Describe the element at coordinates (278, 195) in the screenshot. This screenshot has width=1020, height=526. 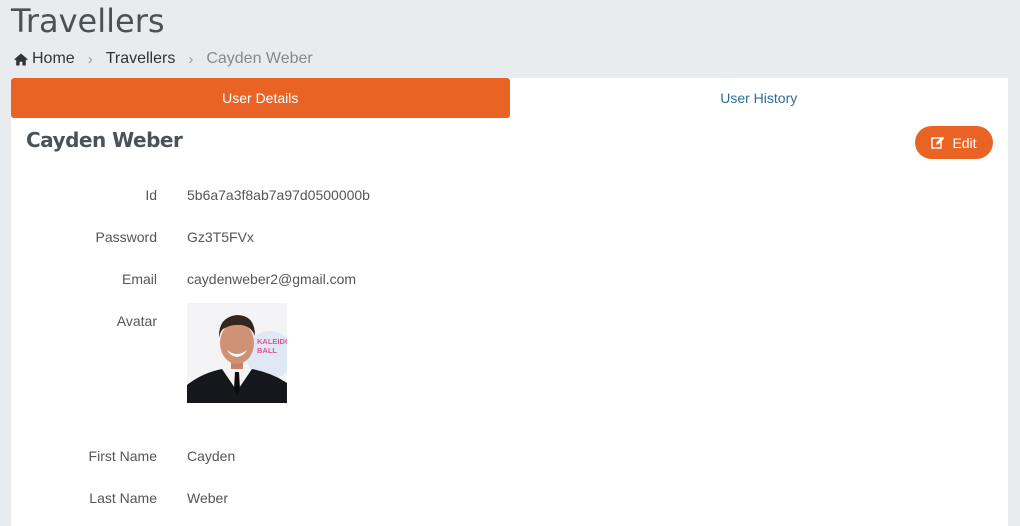
I see `field-value: 5b6a7a3f8ab7a97d0500000b` at that location.